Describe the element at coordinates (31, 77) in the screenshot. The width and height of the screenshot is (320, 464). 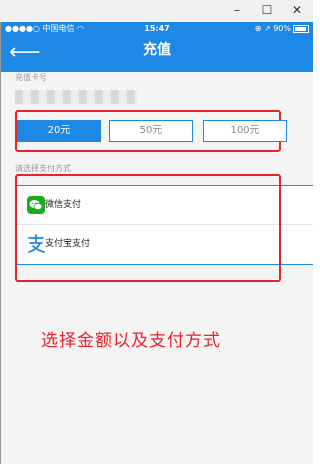
I see `card-number-label: 充值卡号` at that location.